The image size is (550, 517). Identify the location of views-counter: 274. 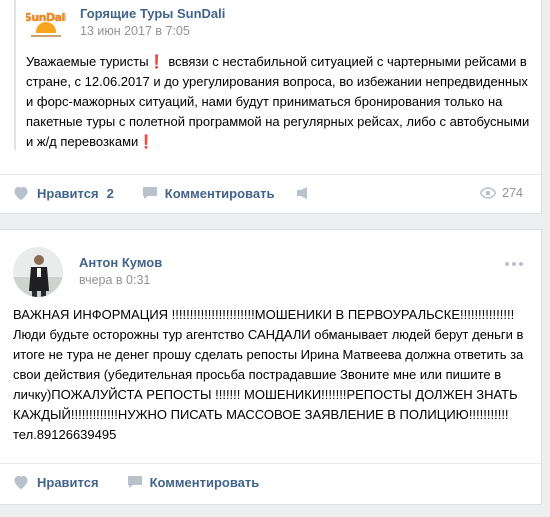
(501, 193).